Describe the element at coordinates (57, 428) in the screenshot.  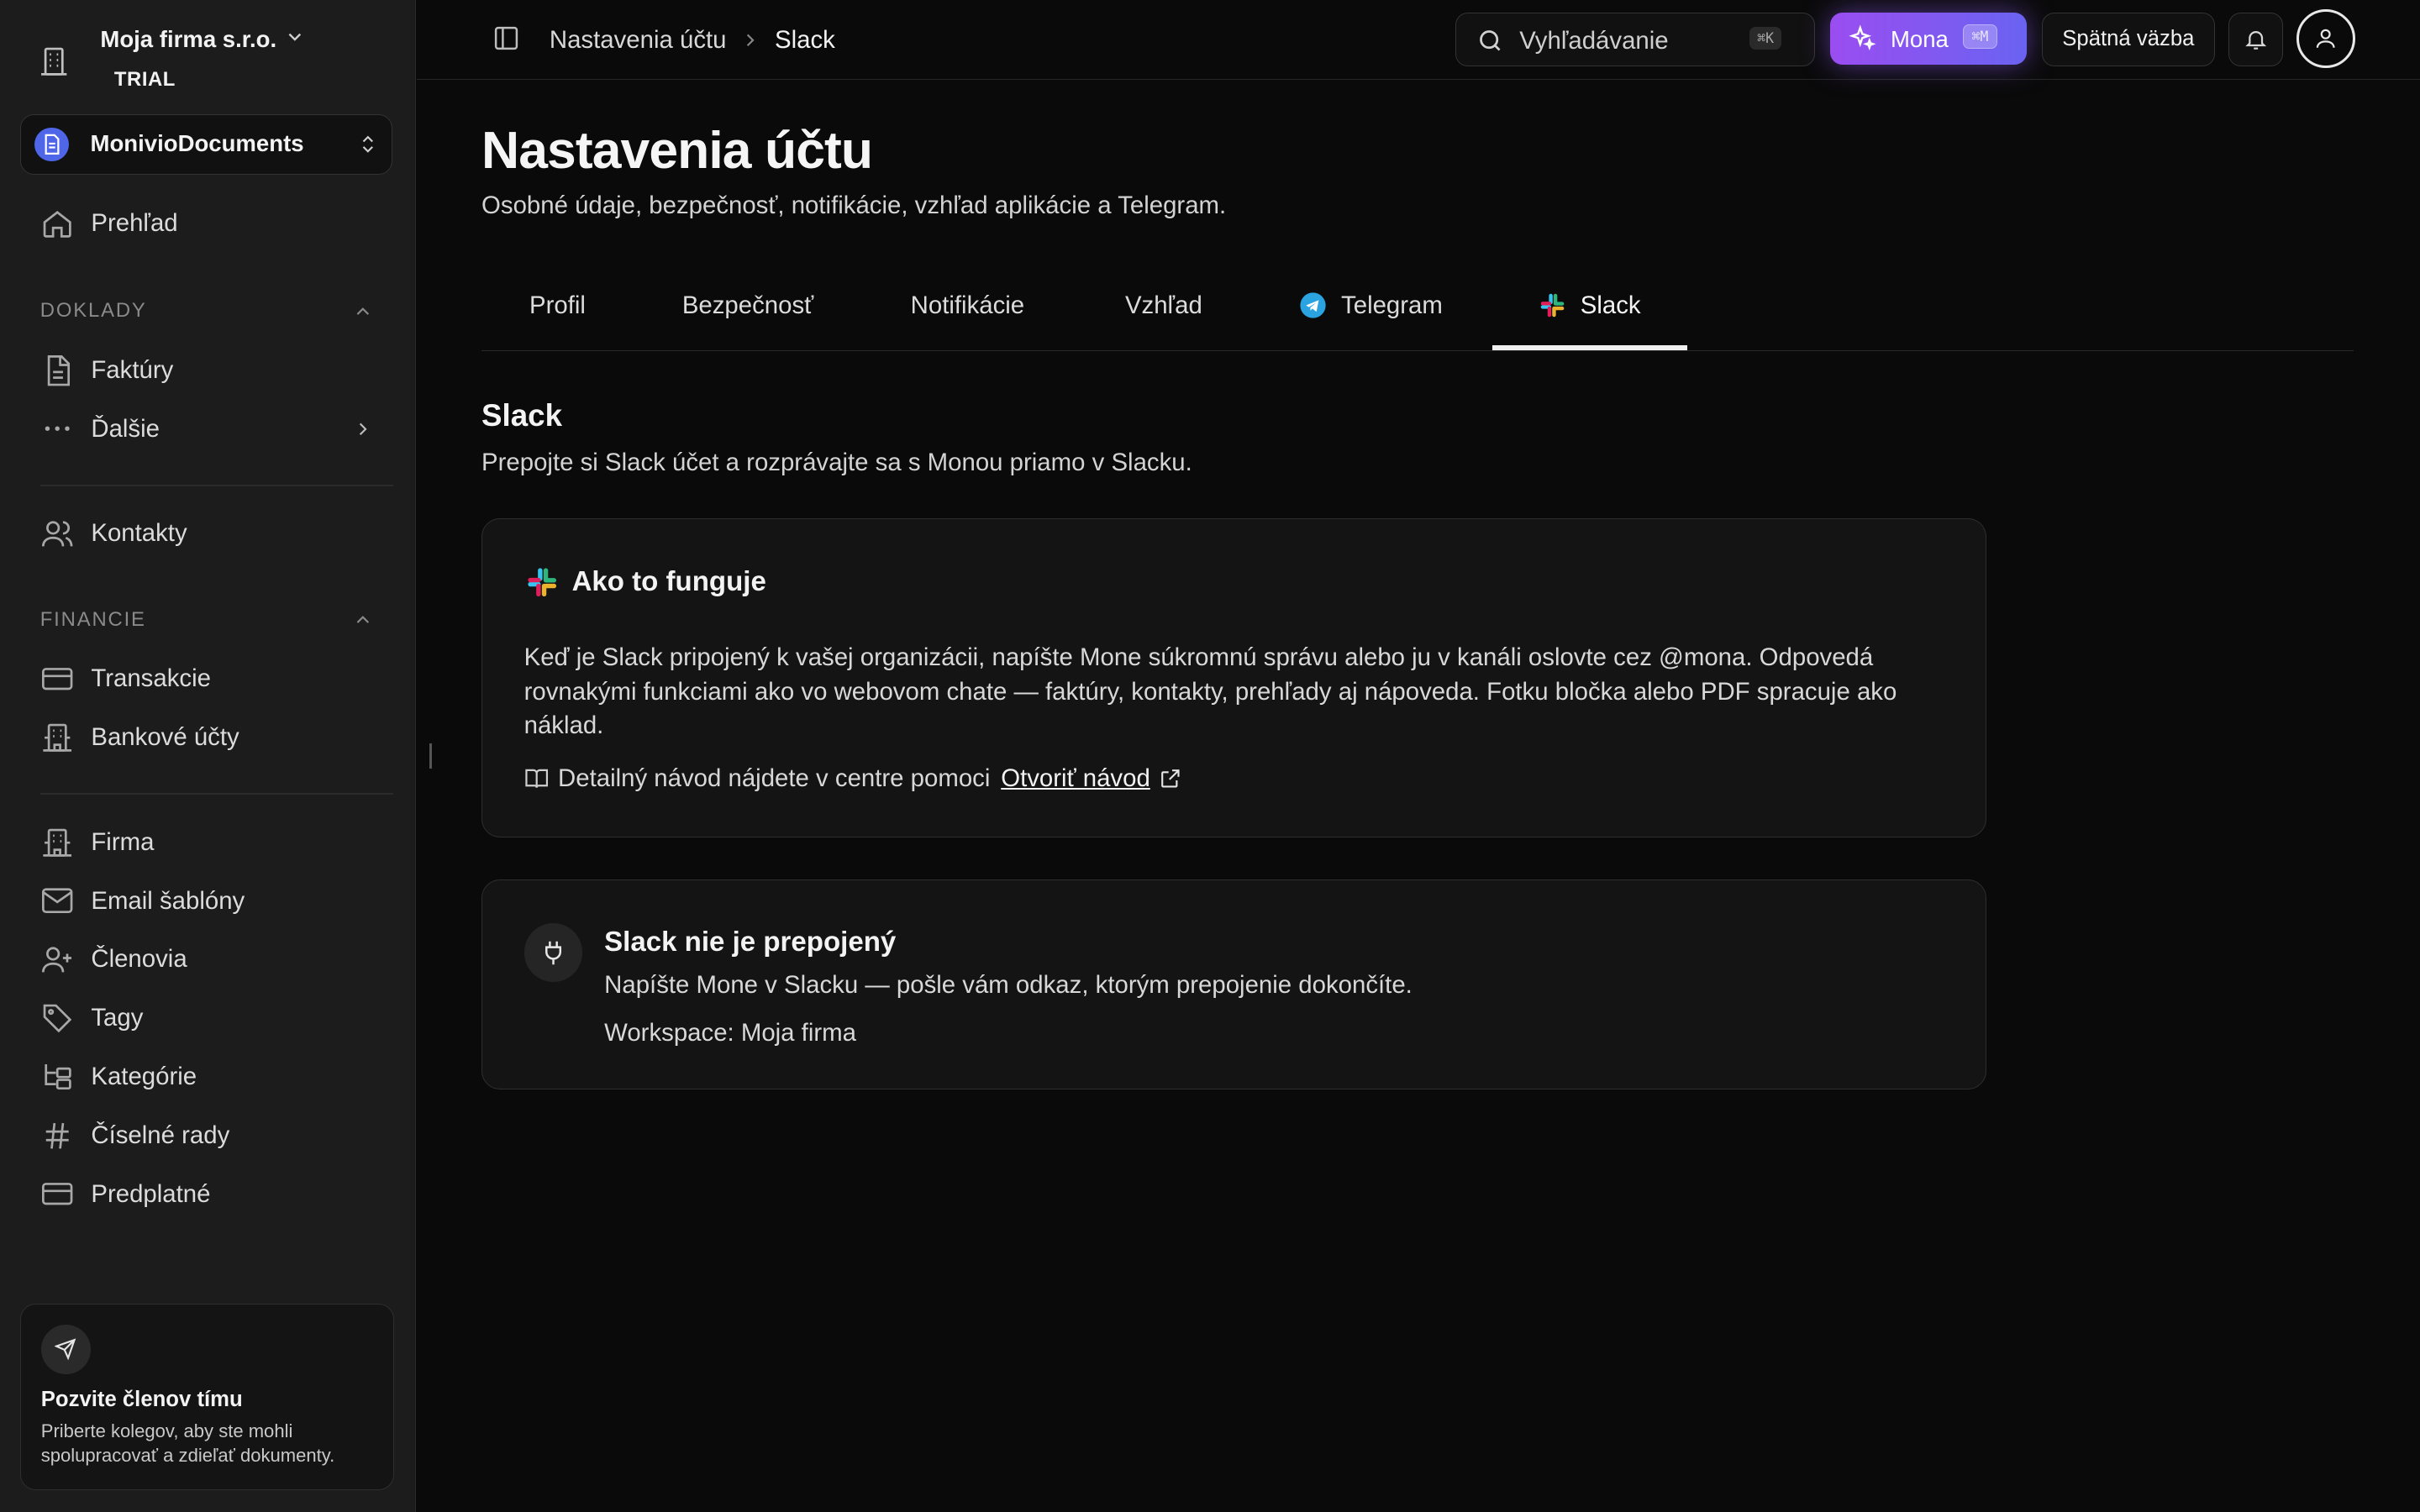
I see `ellipsis-icon` at that location.